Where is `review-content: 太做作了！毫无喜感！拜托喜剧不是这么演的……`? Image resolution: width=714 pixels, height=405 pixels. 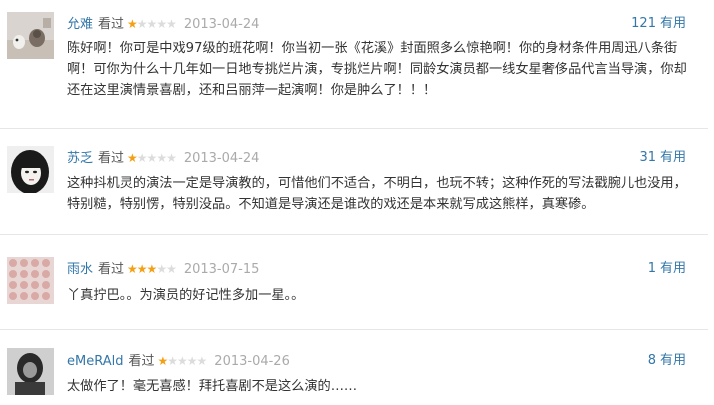
review-content: 太做作了！毫无喜感！拜托喜剧不是这么演的…… is located at coordinates (212, 386).